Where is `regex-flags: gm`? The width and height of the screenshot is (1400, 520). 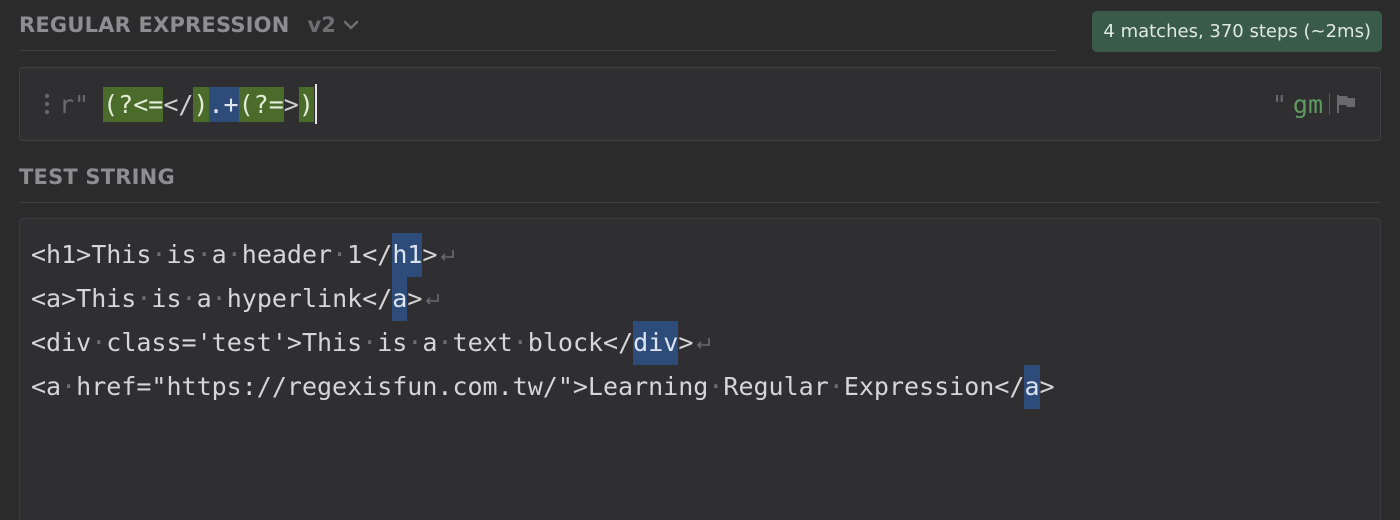 regex-flags: gm is located at coordinates (1308, 104).